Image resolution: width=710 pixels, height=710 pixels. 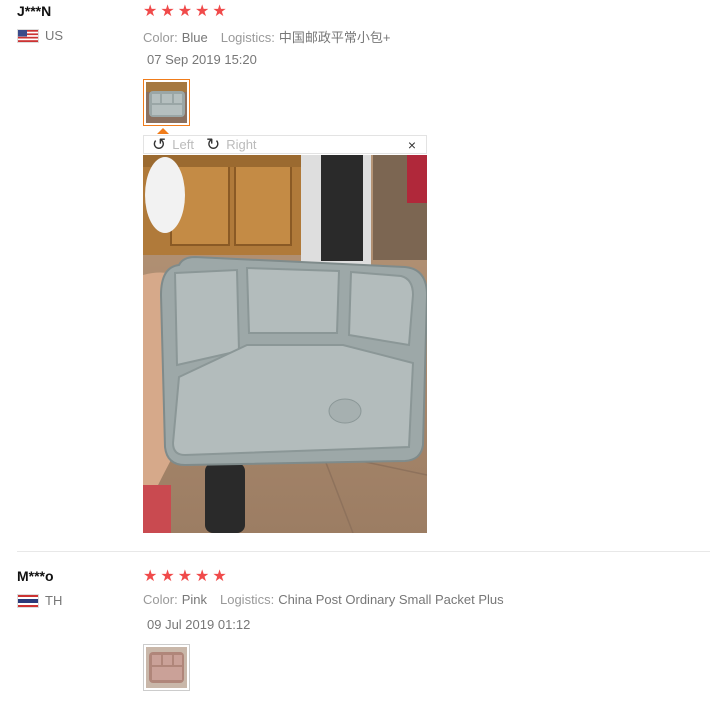 What do you see at coordinates (213, 144) in the screenshot?
I see `rotate-right-icon: ↻` at bounding box center [213, 144].